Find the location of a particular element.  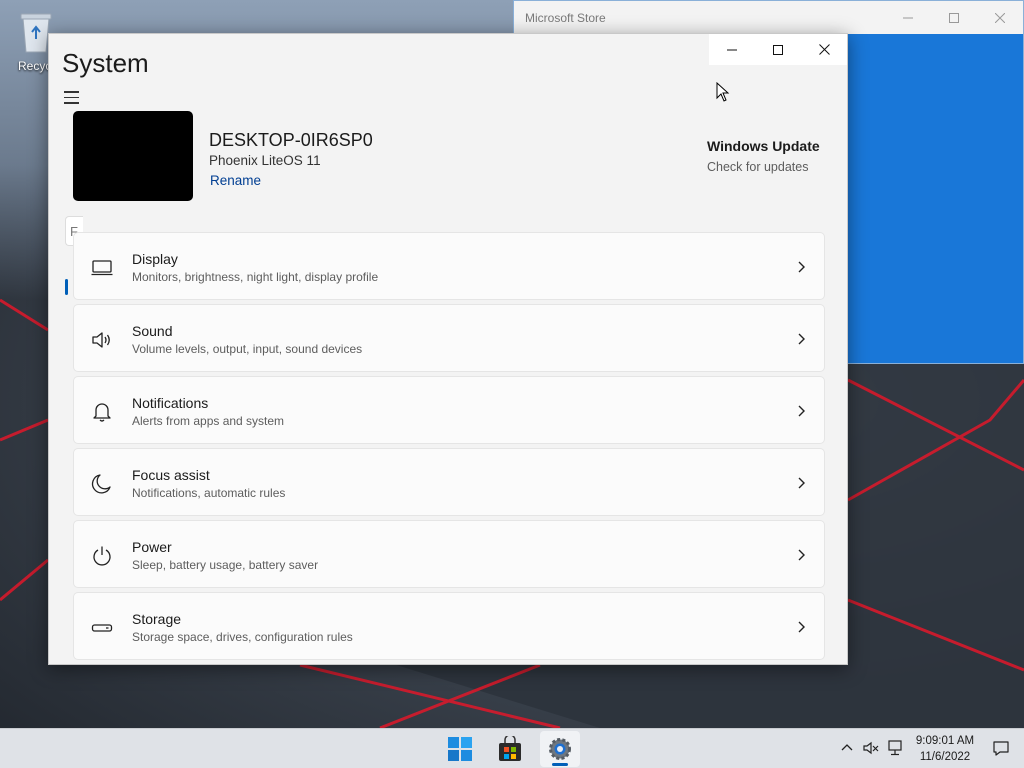

store-window-title: Microsoft Store is located at coordinates (565, 17).